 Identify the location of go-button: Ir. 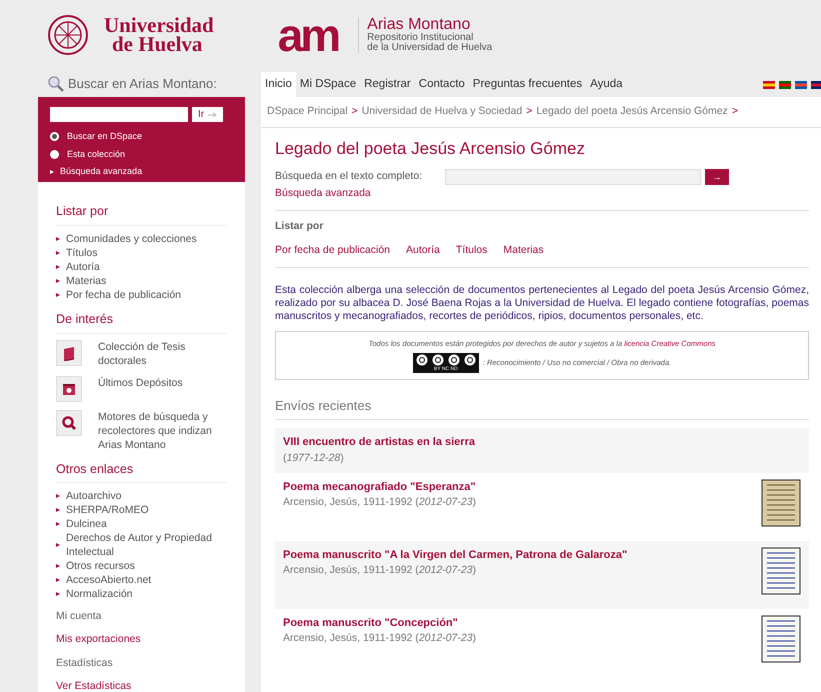
(208, 114).